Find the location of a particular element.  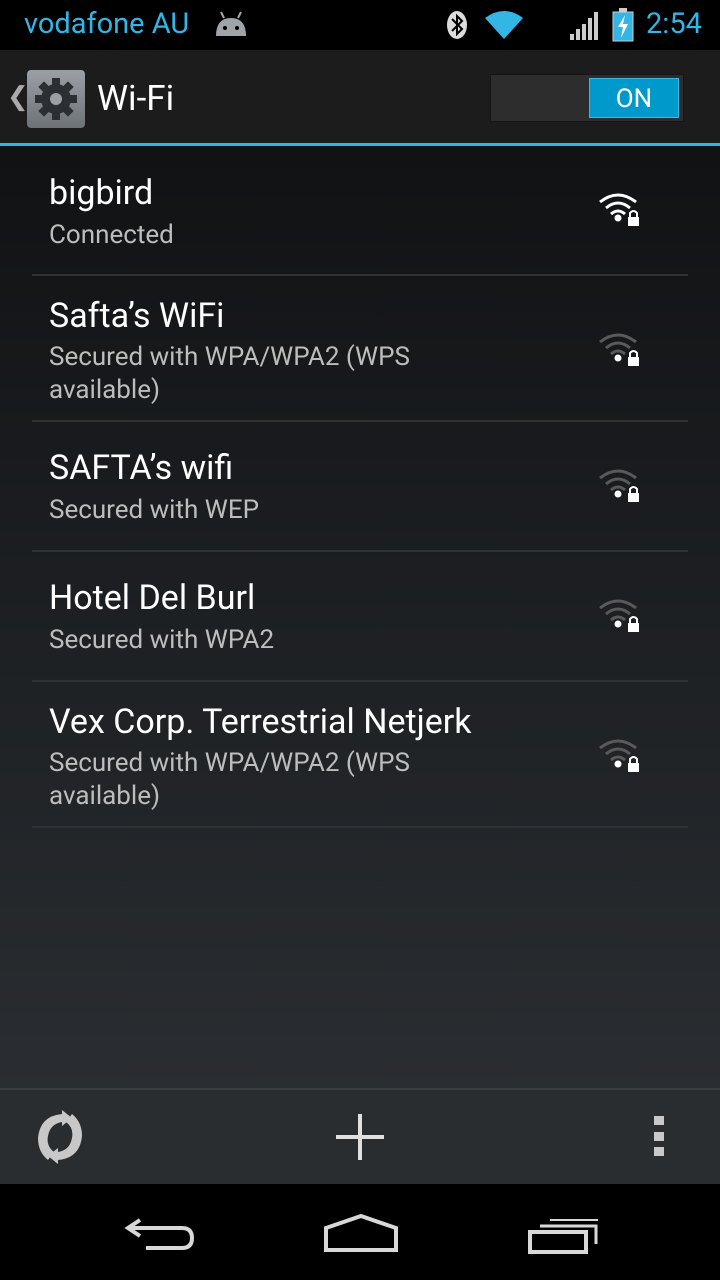

recents-icon is located at coordinates (563, 1238).